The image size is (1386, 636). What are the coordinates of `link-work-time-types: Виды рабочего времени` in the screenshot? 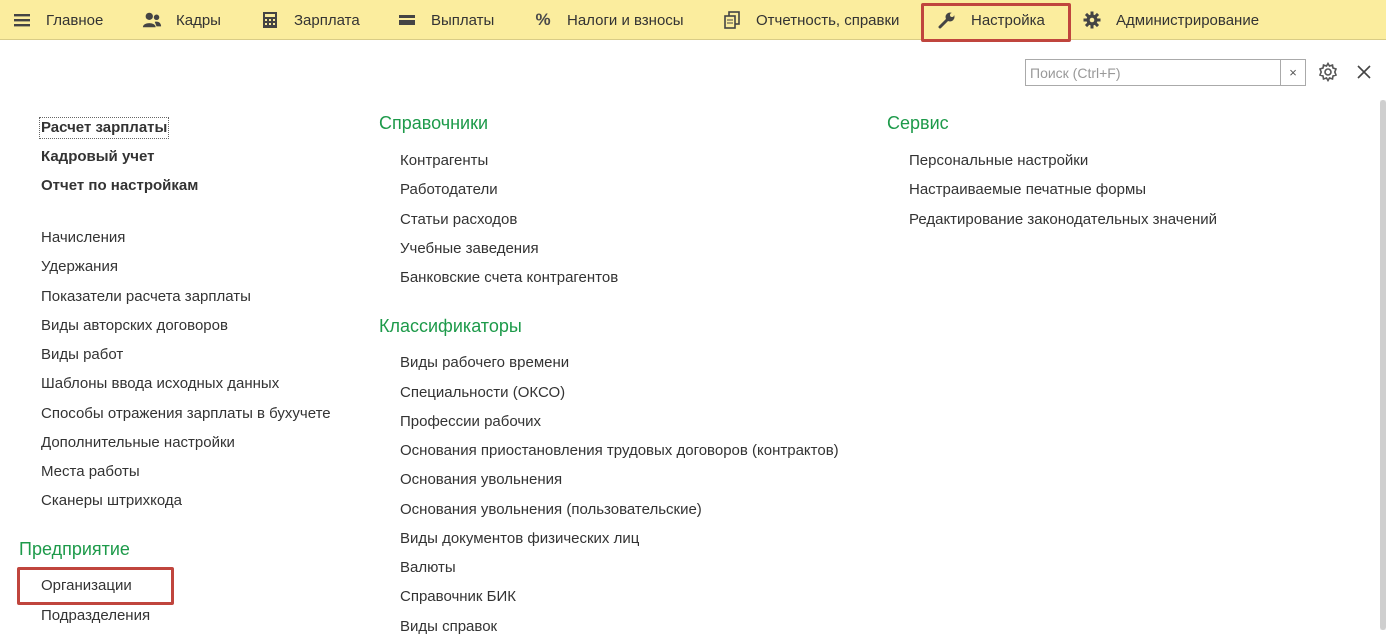 It's located at (484, 363).